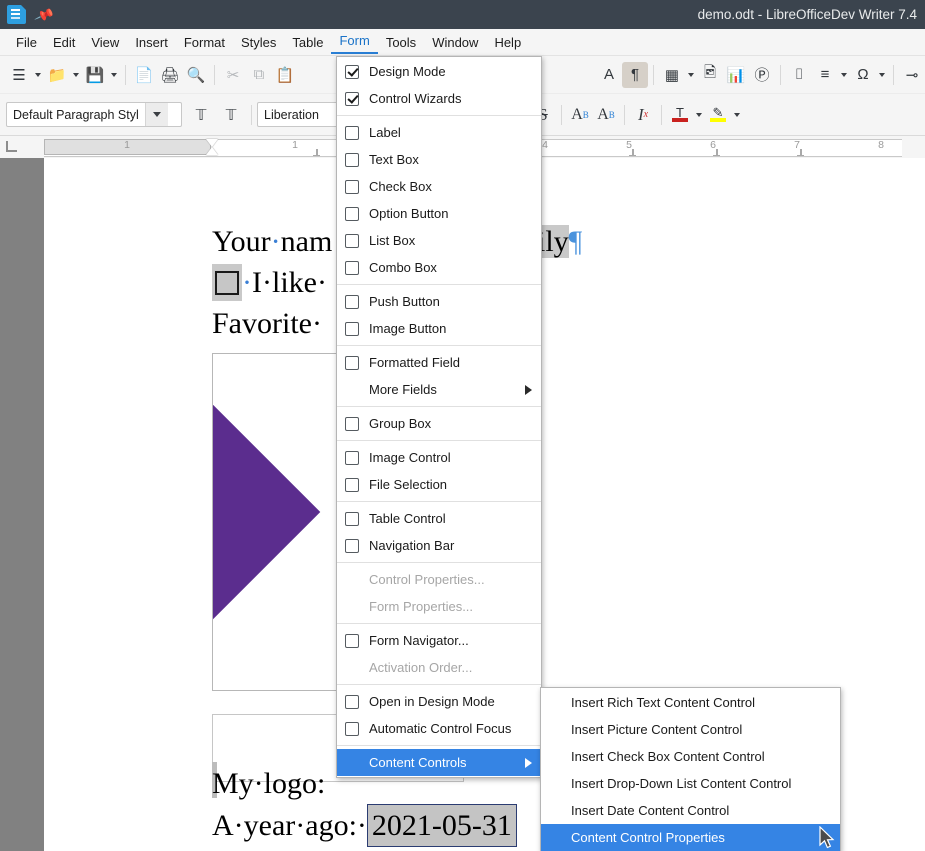 This screenshot has width=925, height=851. I want to click on menu-item-label-text: Image Control, so click(410, 457).